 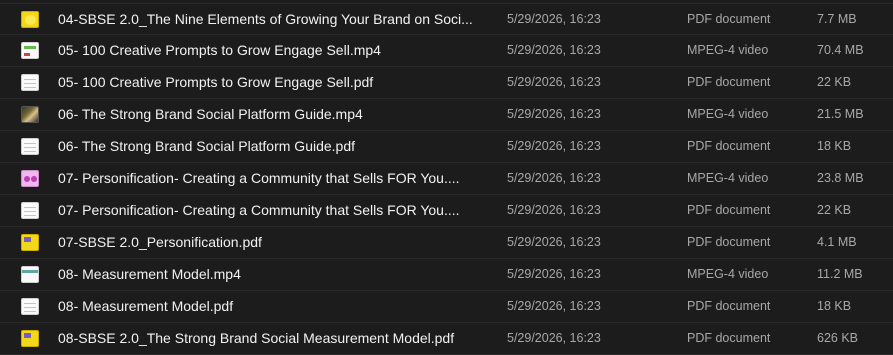 What do you see at coordinates (30, 50) in the screenshot?
I see `video-thumbnail-icon` at bounding box center [30, 50].